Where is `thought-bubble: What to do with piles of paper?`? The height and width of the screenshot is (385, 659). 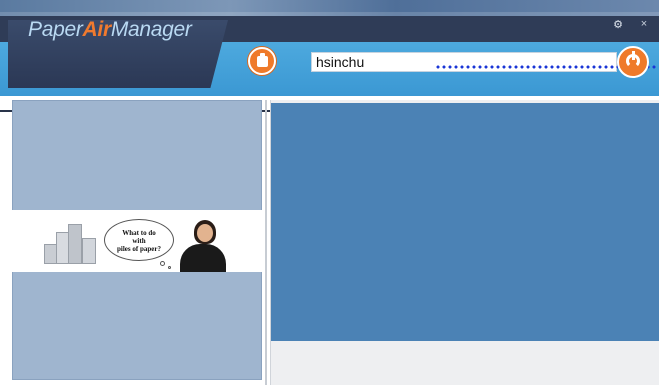
thought-bubble: What to do with piles of paper? is located at coordinates (139, 240).